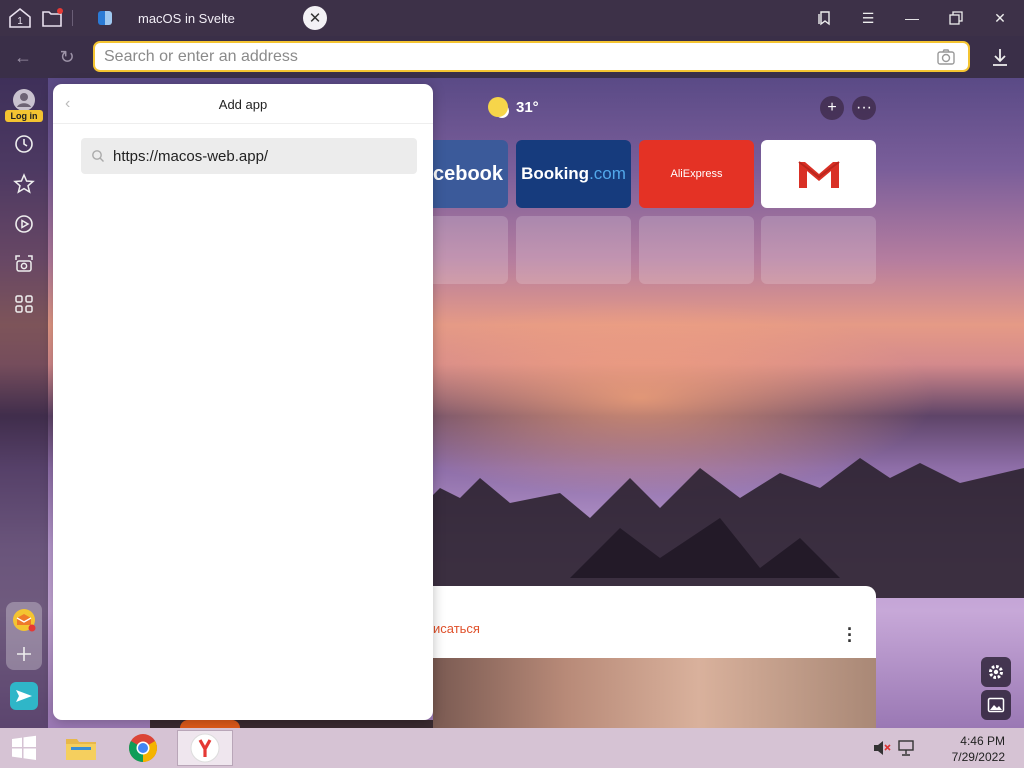  Describe the element at coordinates (851, 635) in the screenshot. I see `card-menu-icon: · · ·` at that location.